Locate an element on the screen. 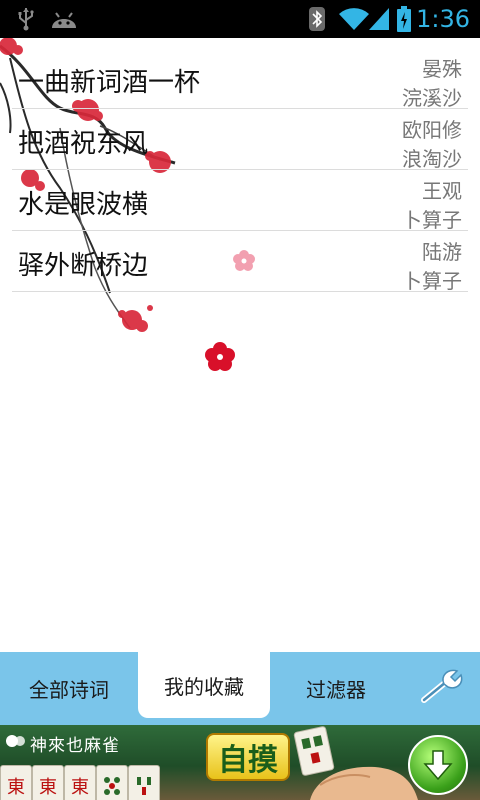 This screenshot has width=480, height=800. tab-all-poems: 全部诗词 is located at coordinates (69, 688).